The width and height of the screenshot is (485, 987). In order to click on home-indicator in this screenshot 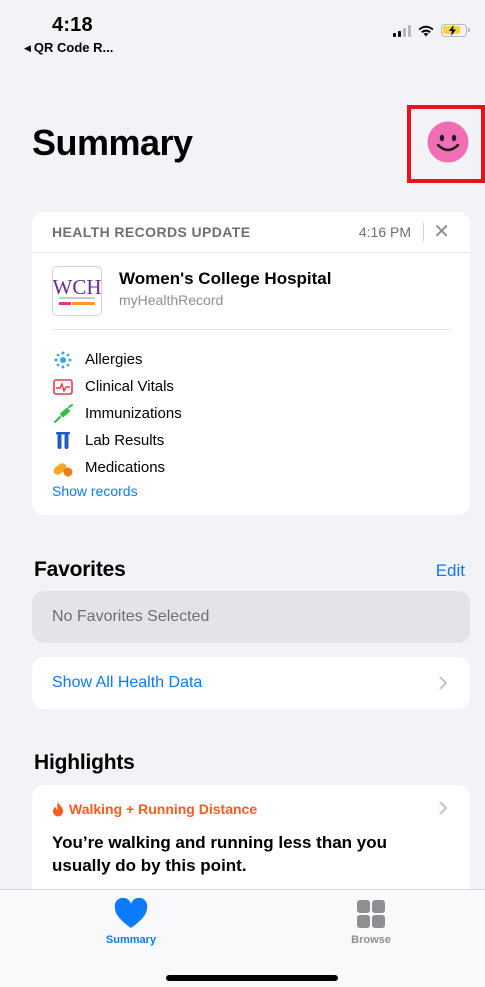, I will do `click(252, 978)`.